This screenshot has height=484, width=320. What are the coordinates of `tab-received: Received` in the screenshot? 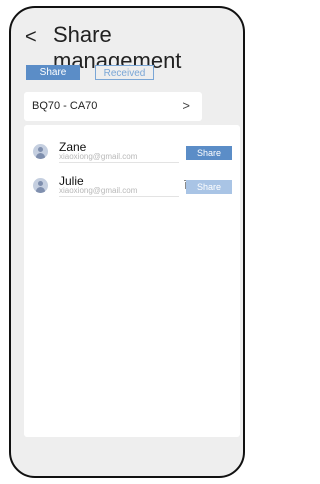 It's located at (124, 72).